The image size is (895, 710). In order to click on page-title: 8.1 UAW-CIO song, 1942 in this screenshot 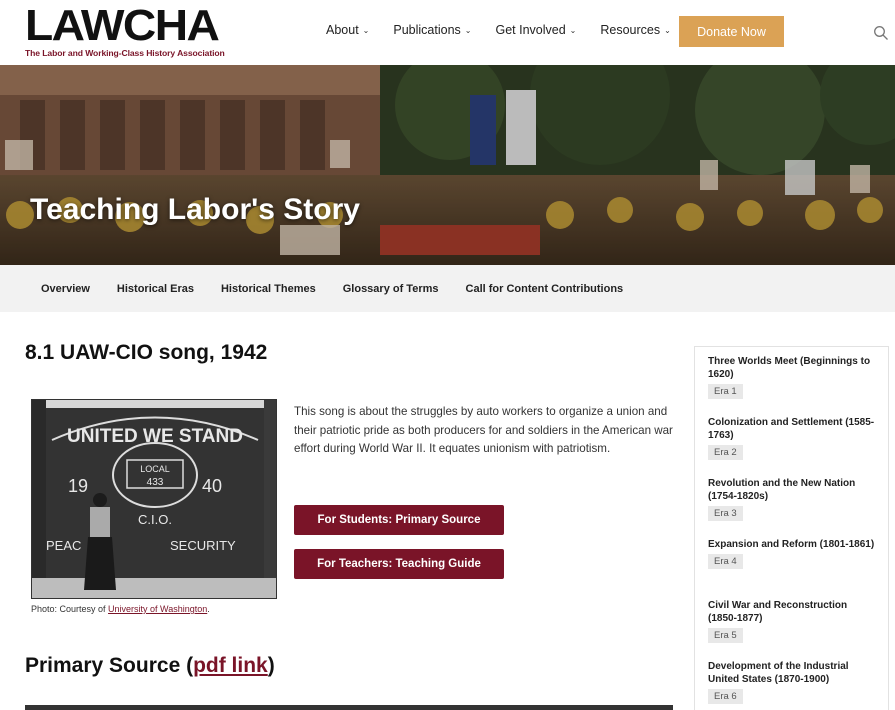, I will do `click(146, 352)`.